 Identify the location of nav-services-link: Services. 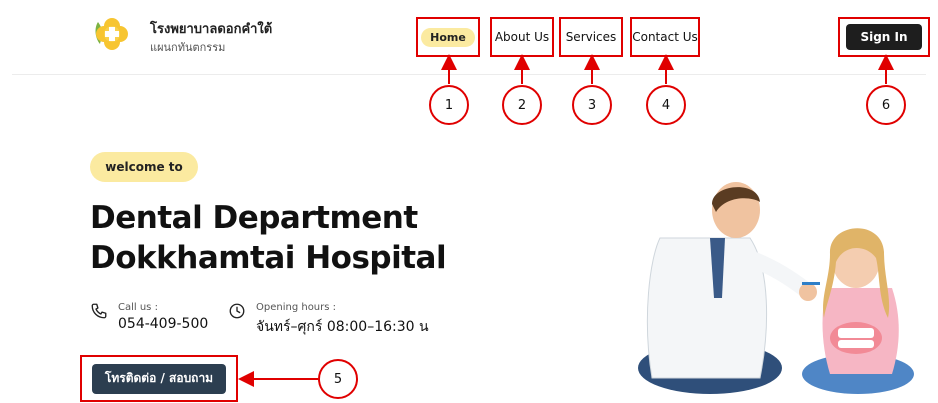
(591, 37).